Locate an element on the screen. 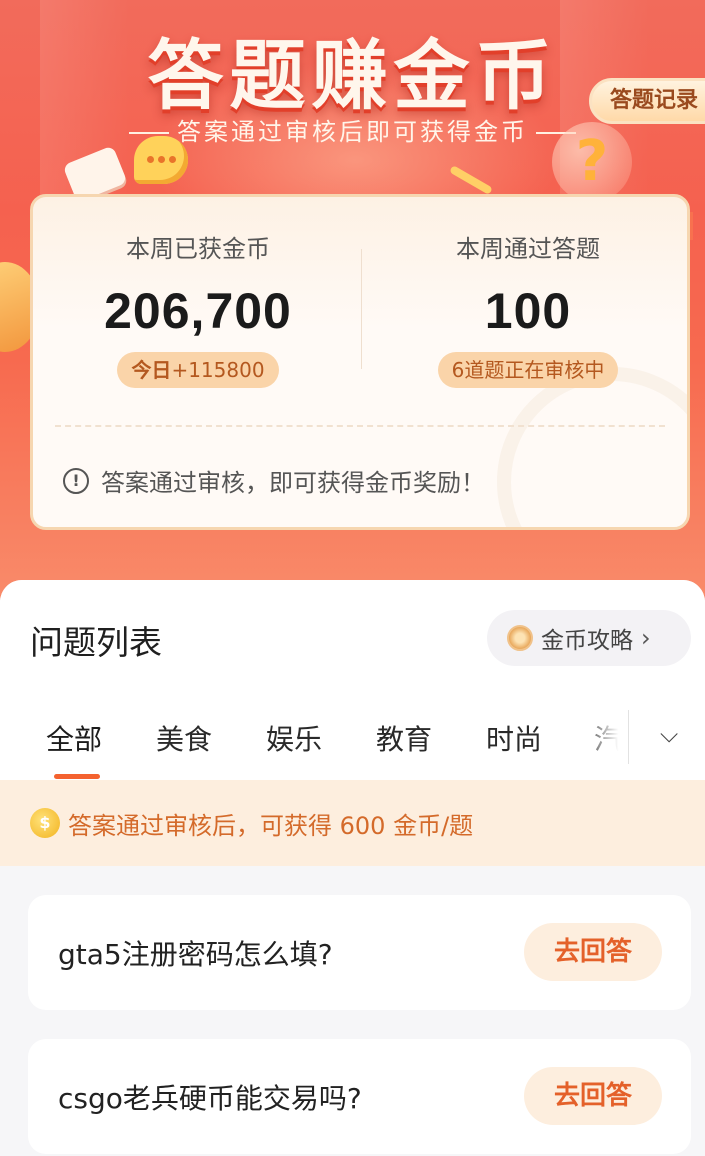 Image resolution: width=705 pixels, height=1156 pixels. weekly-answers-stat: 本周通过答题 100 6道题正在审核中 is located at coordinates (525, 308).